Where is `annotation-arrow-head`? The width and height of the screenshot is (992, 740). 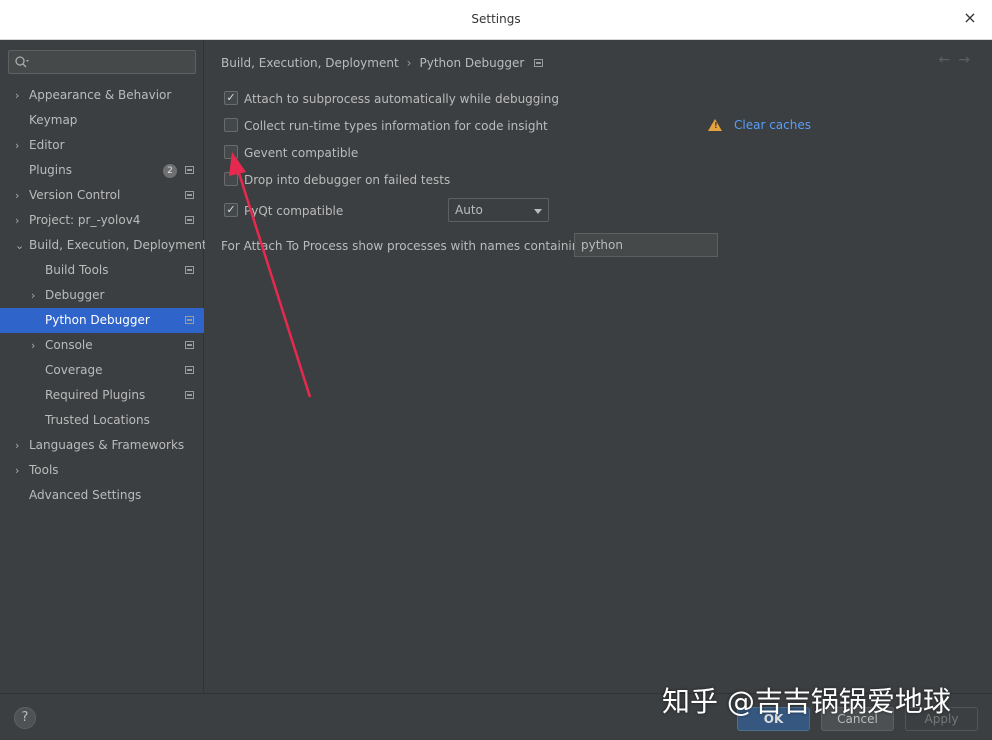
annotation-arrow-head is located at coordinates (237, 164).